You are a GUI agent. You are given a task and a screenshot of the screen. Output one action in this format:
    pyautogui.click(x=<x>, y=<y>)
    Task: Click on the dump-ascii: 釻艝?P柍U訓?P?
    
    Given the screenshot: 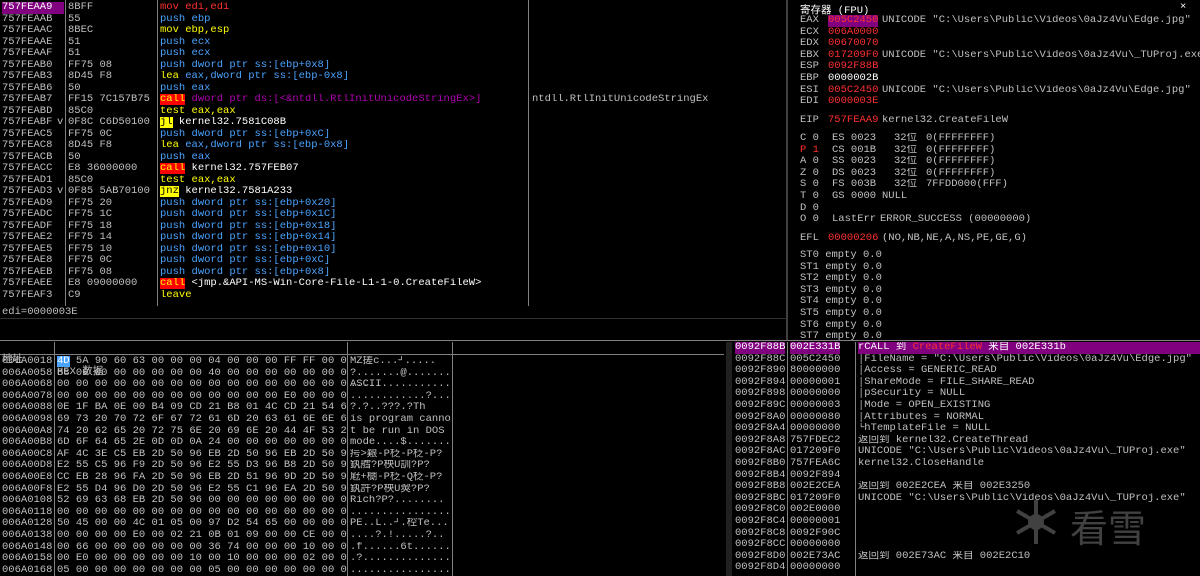 What is the action you would take?
    pyautogui.click(x=400, y=466)
    